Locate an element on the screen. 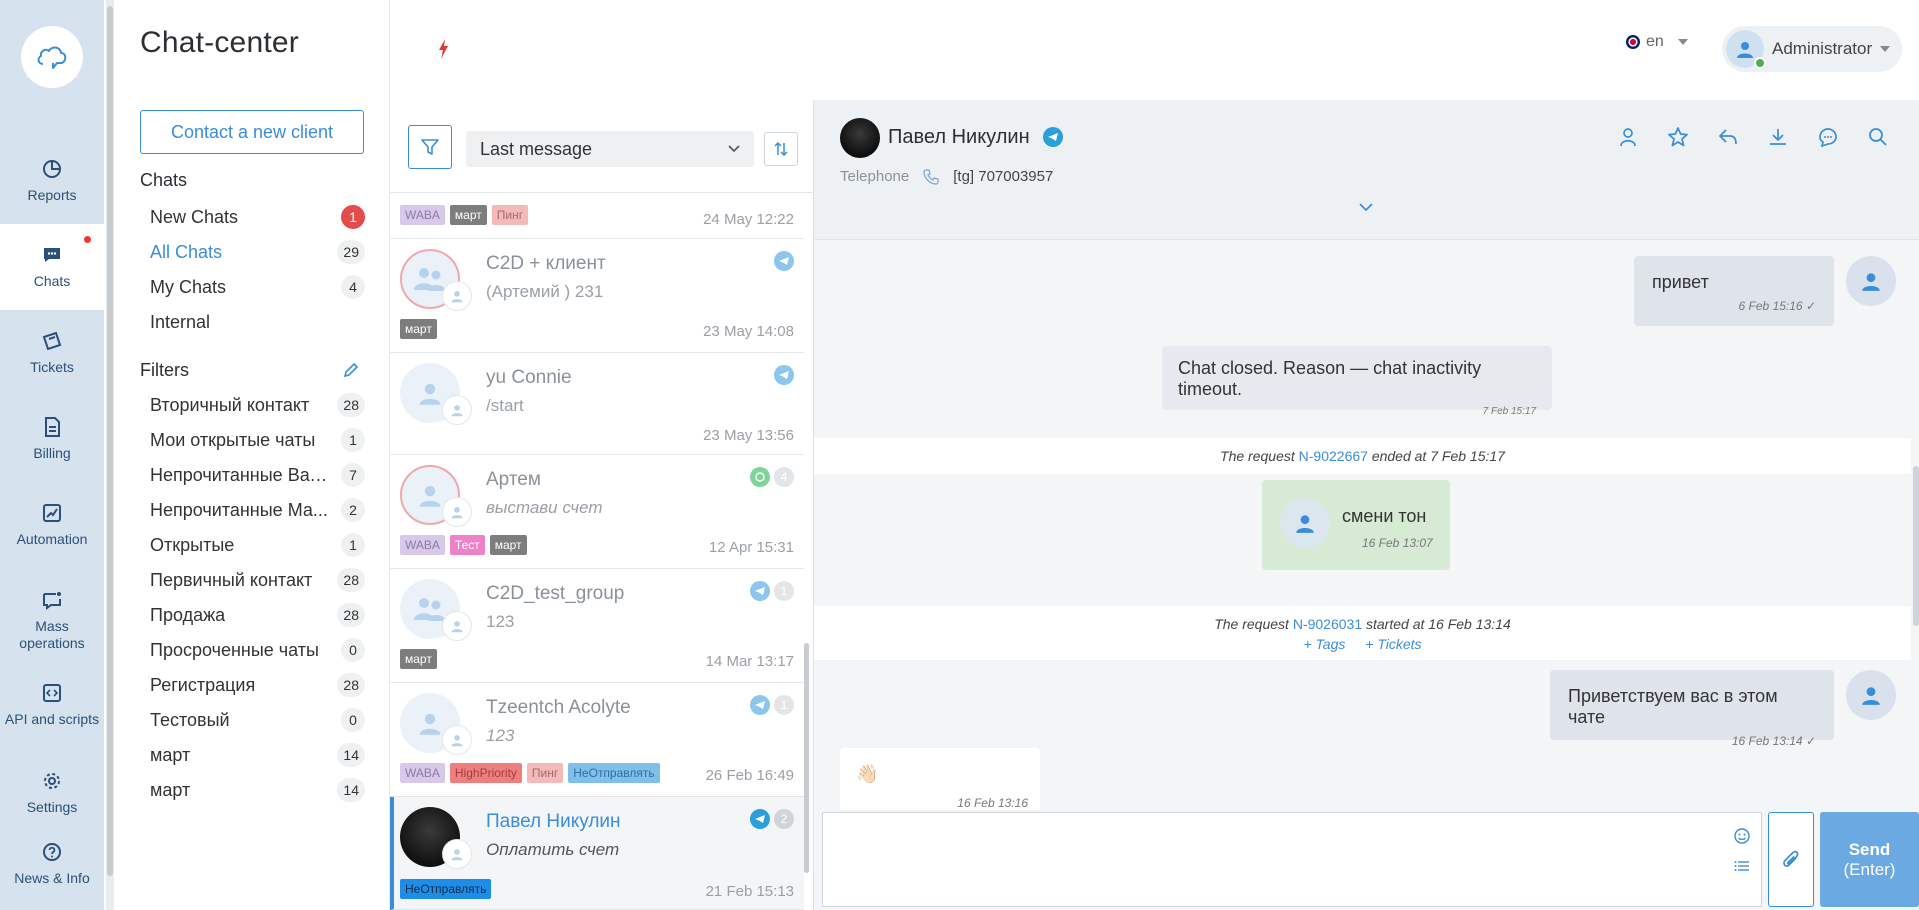 This screenshot has height=910, width=1919. filter-item: Тестовый 0 is located at coordinates (257, 720).